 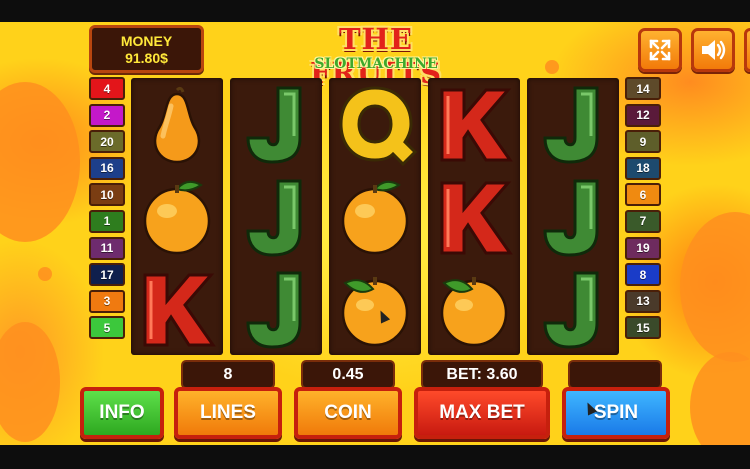 I want to click on coin-value-display: 0.45, so click(x=348, y=374).